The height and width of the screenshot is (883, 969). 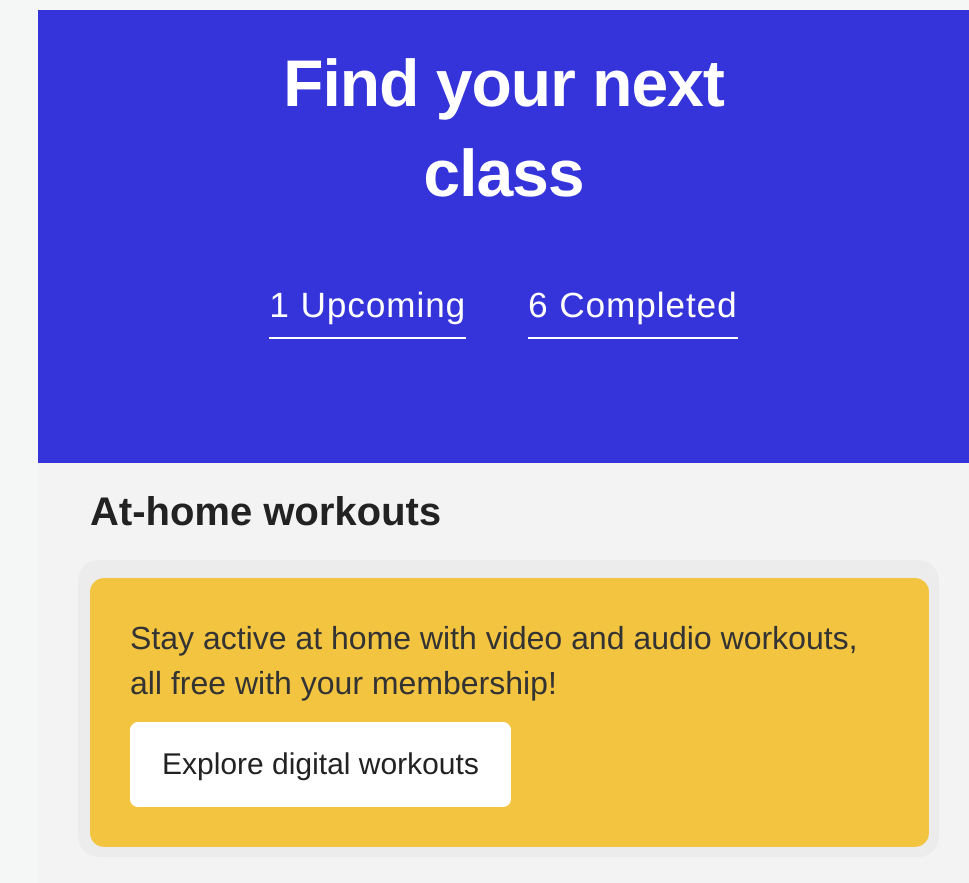 I want to click on class-link: 6 Completed, so click(x=633, y=309).